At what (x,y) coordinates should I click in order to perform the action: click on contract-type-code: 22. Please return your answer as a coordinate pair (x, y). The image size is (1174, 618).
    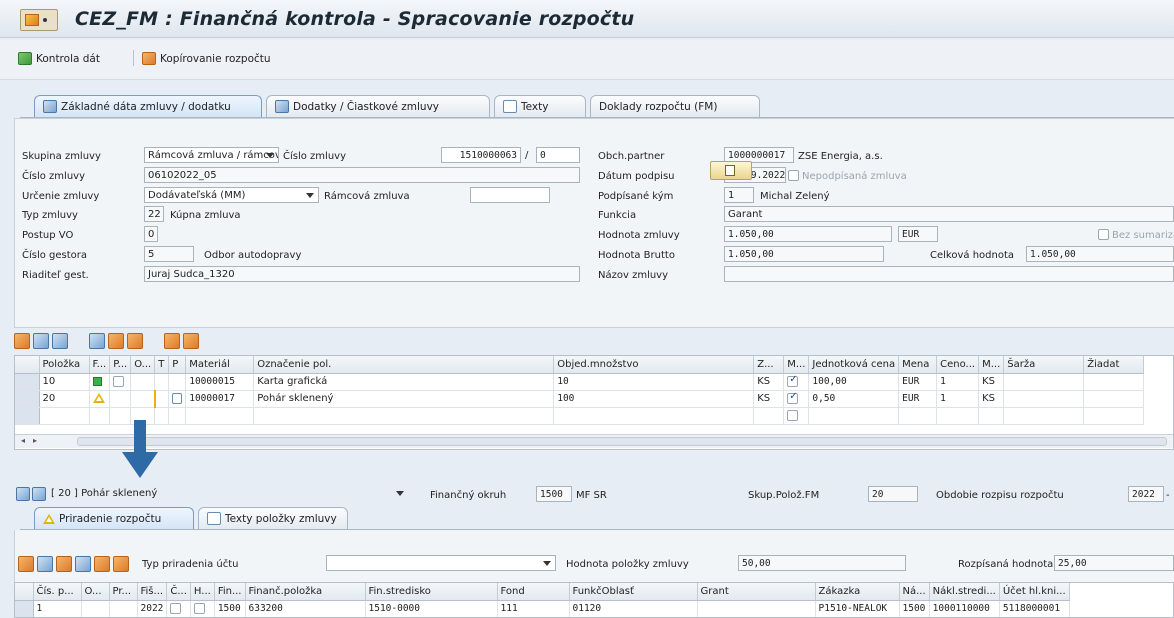
    Looking at the image, I should click on (154, 214).